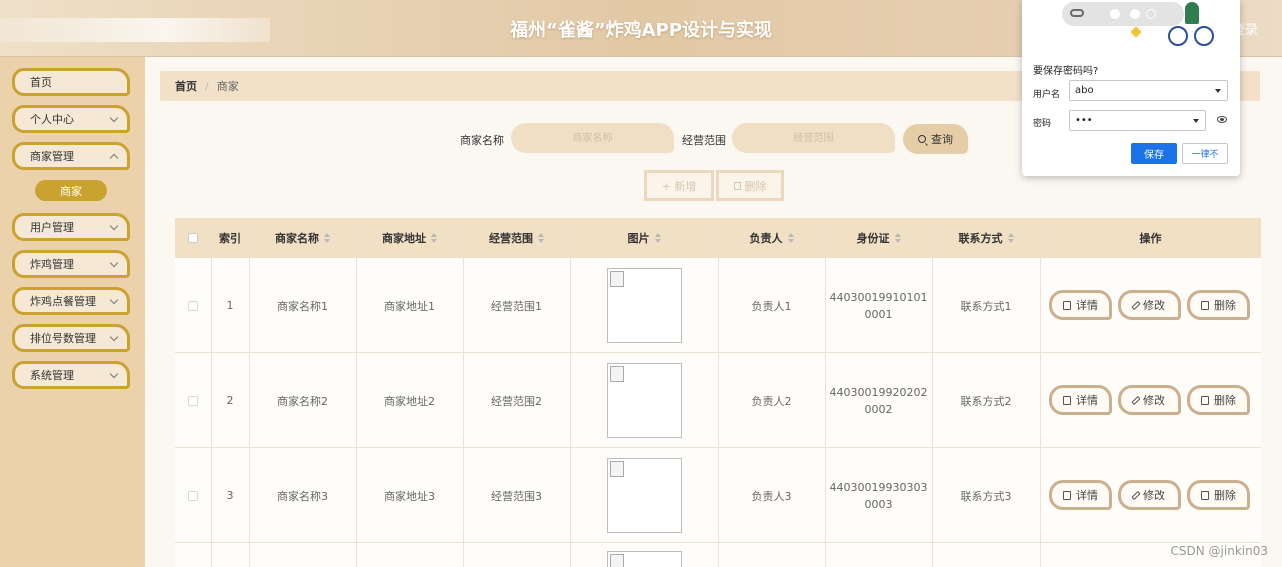 This screenshot has width=1282, height=567. What do you see at coordinates (878, 305) in the screenshot?
I see `id-card-number: 44030019910101 0001` at bounding box center [878, 305].